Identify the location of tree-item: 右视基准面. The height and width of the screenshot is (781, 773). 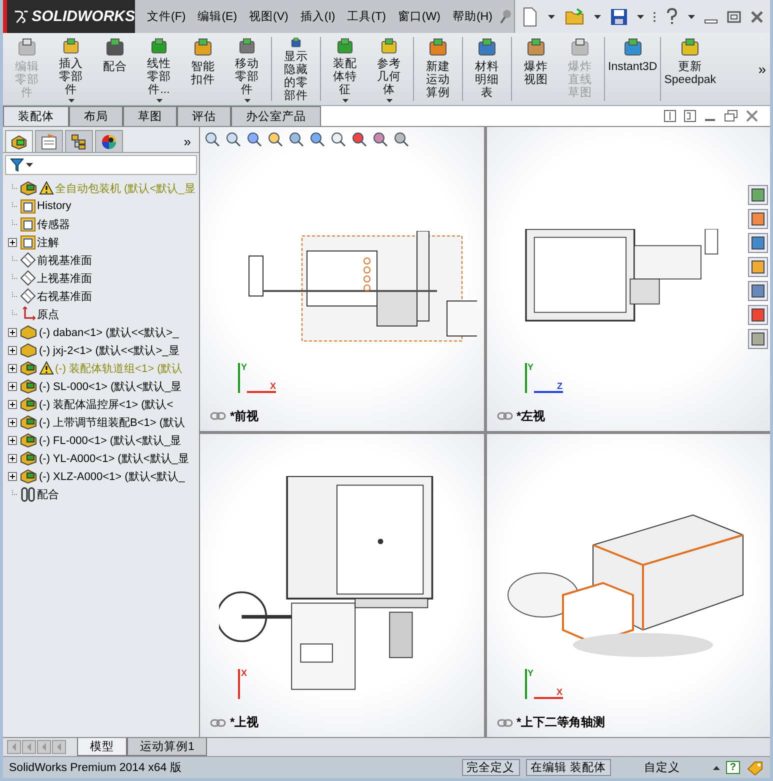
(64, 296).